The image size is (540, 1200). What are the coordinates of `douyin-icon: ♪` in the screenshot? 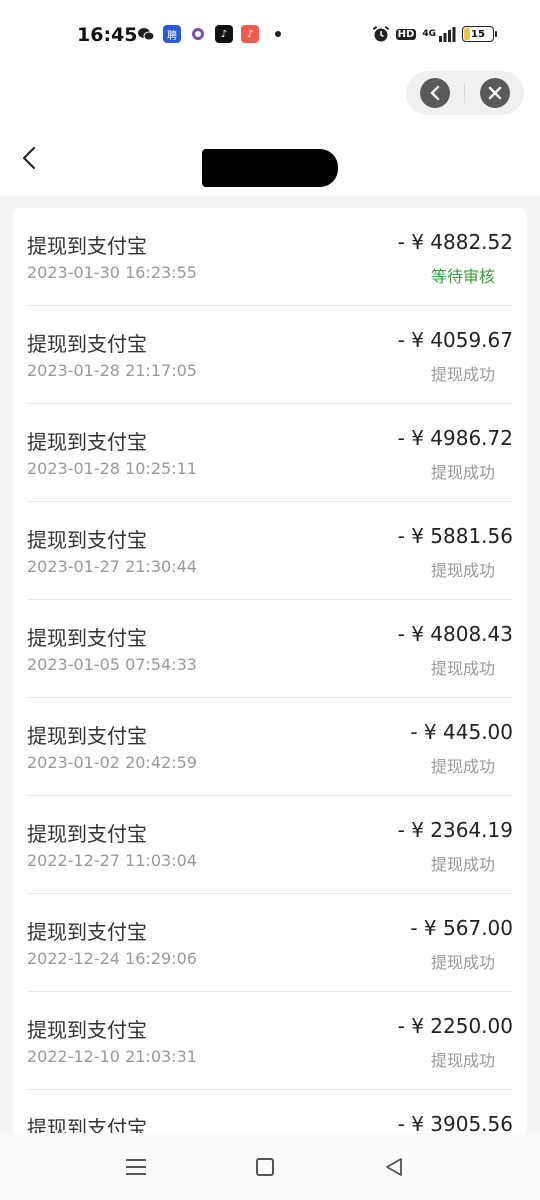 It's located at (224, 34).